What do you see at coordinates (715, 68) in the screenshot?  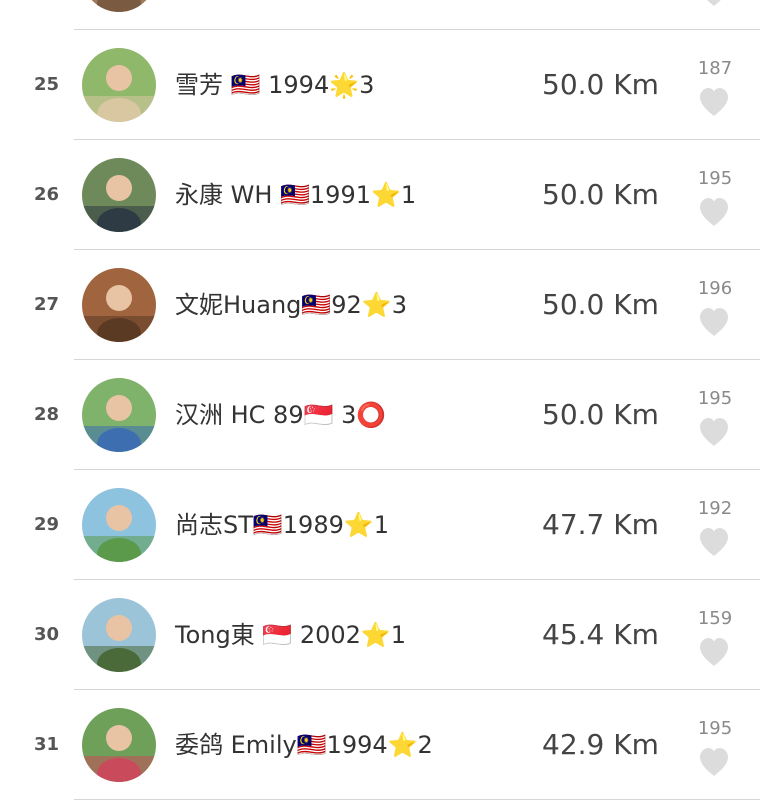 I see `like-count: 187` at bounding box center [715, 68].